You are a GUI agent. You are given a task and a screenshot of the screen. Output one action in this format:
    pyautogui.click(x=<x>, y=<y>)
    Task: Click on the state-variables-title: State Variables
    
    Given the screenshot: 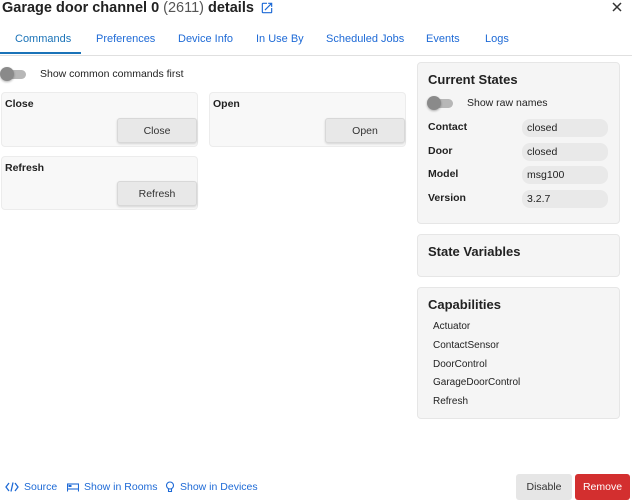 What is the action you would take?
    pyautogui.click(x=474, y=251)
    